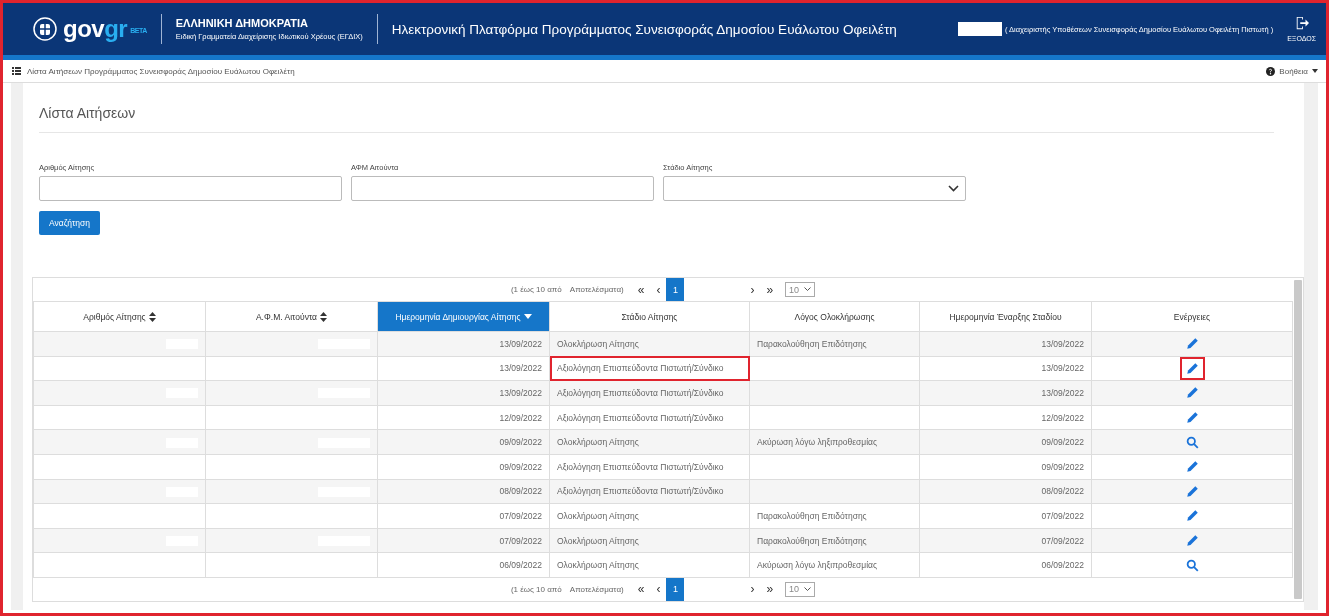 The height and width of the screenshot is (616, 1329). Describe the element at coordinates (1005, 316) in the screenshot. I see `column-header: Ημερομηνία Έναρξης Σταδίου` at that location.